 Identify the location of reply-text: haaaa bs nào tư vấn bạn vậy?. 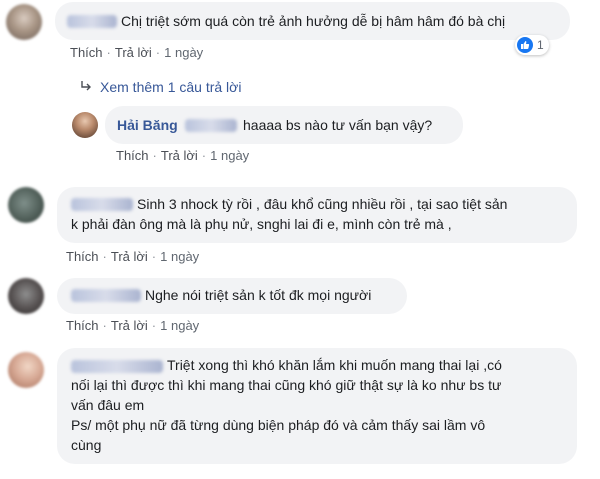
(338, 125).